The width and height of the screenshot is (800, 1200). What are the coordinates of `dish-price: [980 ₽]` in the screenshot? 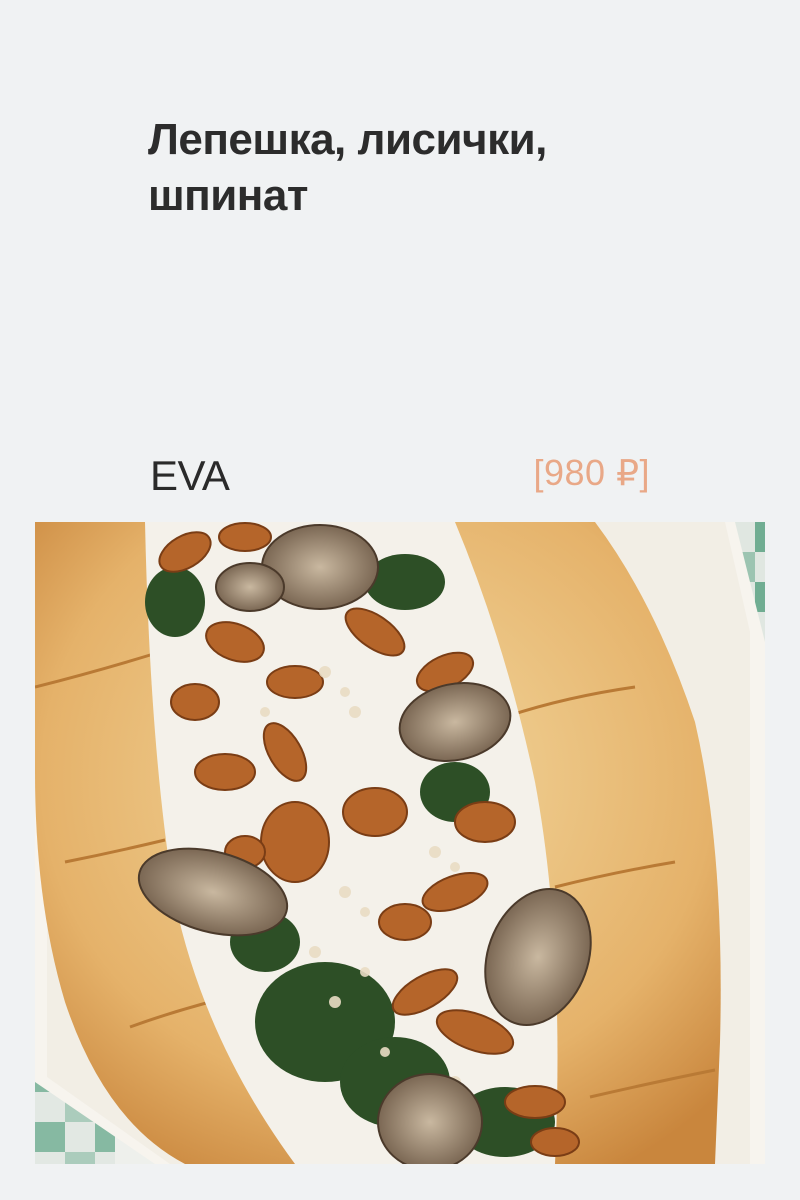 It's located at (591, 472).